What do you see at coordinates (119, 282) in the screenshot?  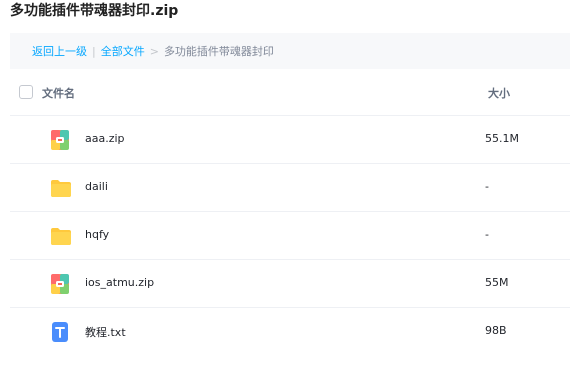 I see `file-name: ios_atmu.zip` at bounding box center [119, 282].